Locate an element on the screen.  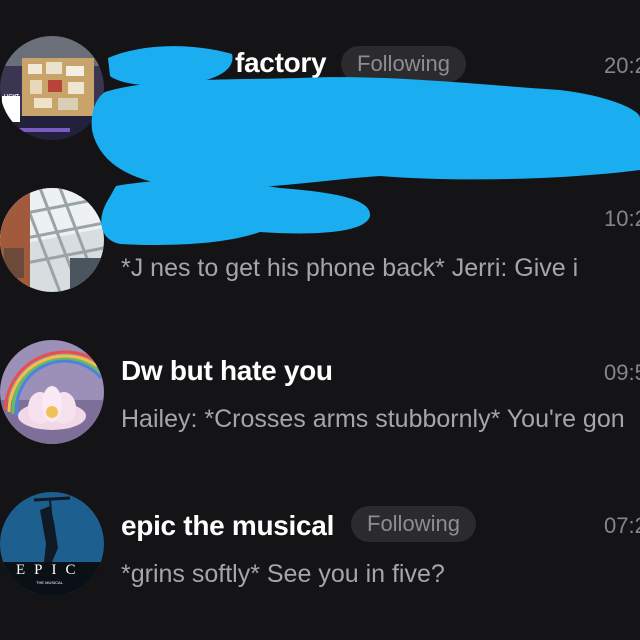
avatar-logo-text: EPIC is located at coordinates (50, 570).